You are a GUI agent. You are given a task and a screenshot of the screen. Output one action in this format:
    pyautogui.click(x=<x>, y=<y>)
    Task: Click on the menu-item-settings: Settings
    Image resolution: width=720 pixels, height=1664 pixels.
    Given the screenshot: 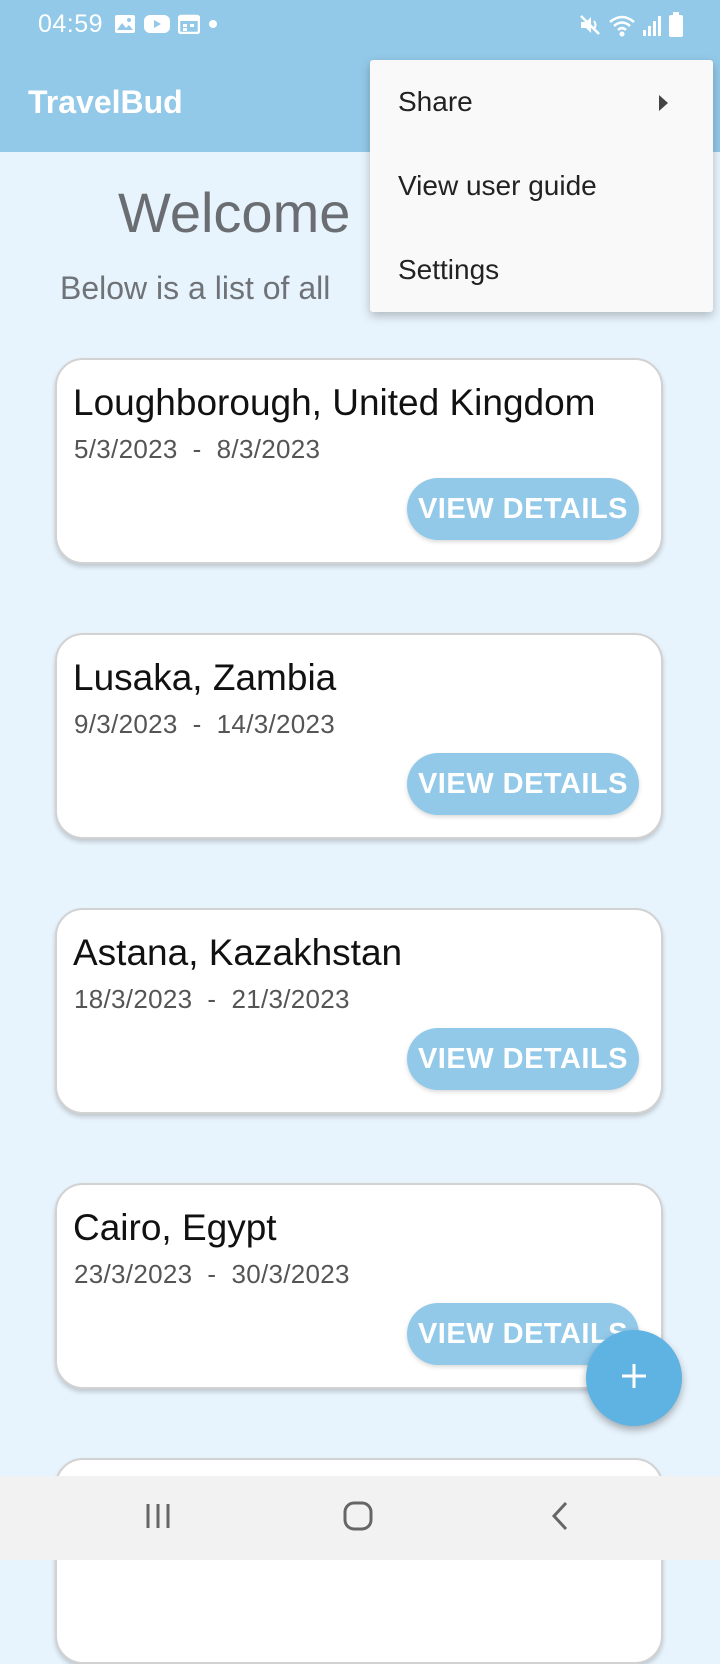 What is the action you would take?
    pyautogui.click(x=541, y=270)
    